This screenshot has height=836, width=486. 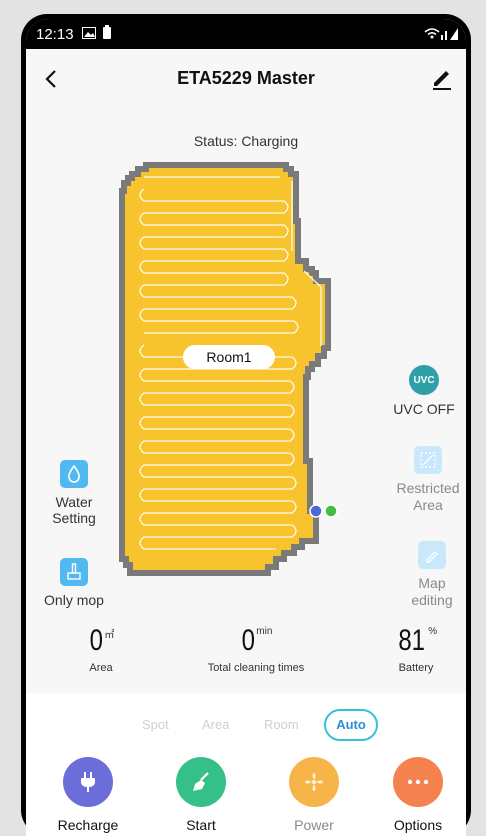 I want to click on mode-selector: Spot Area Room Auto, so click(x=246, y=726).